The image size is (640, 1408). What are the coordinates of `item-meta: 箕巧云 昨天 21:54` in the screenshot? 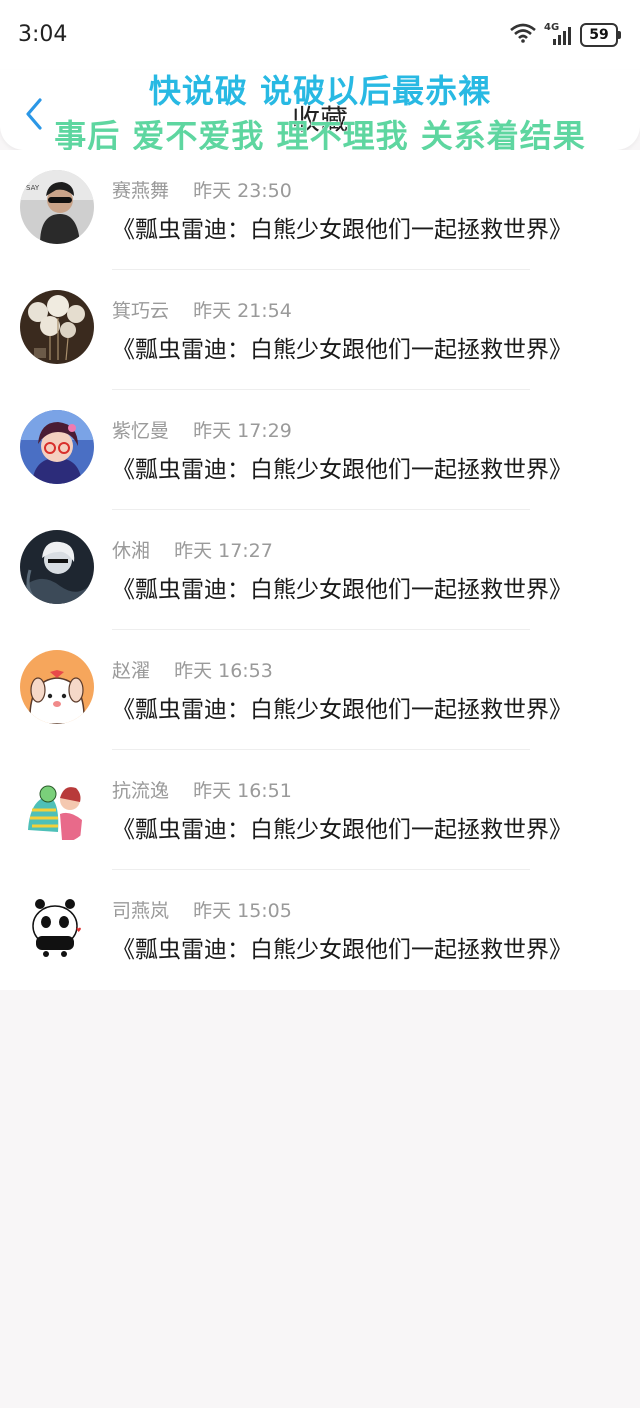 It's located at (202, 309).